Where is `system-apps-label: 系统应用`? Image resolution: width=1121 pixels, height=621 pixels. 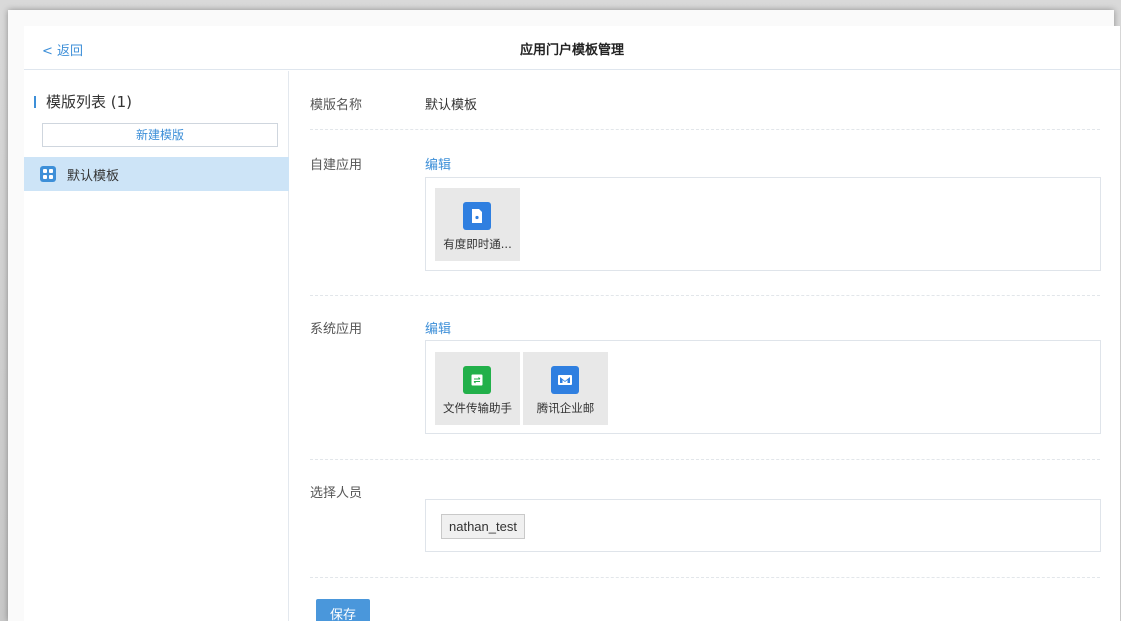
system-apps-label: 系统应用 is located at coordinates (336, 329).